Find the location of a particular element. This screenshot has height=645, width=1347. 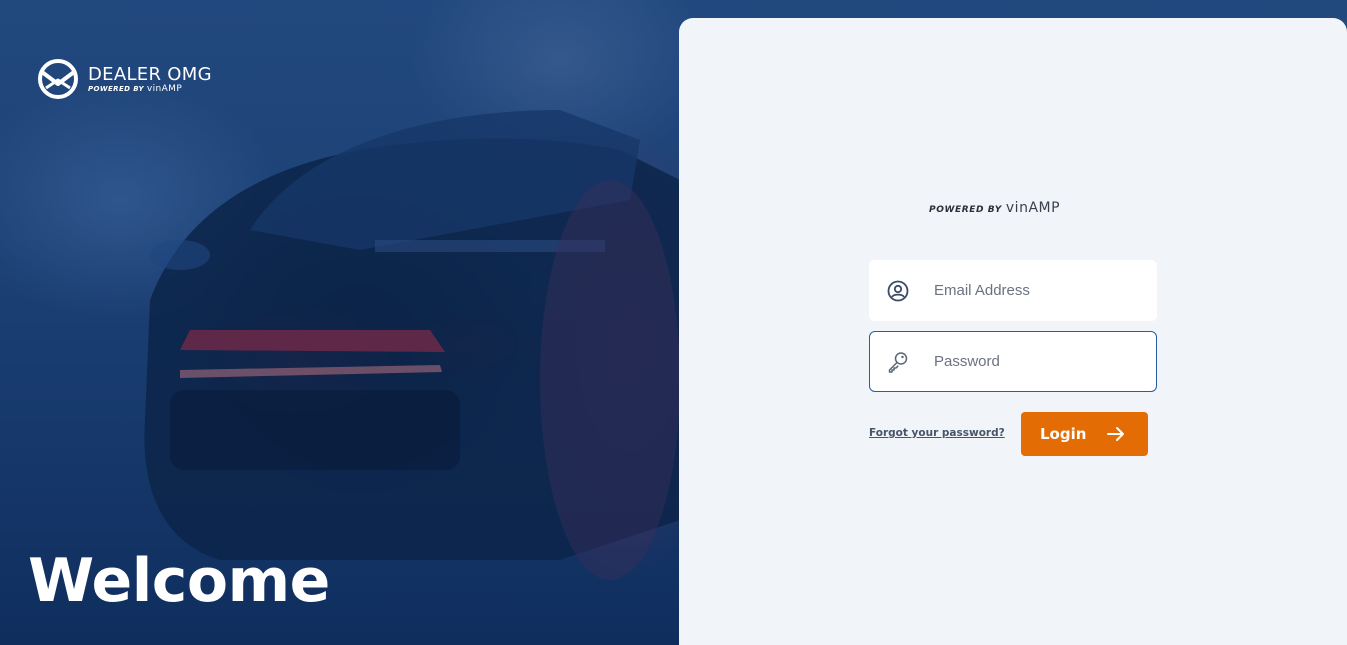

login-button-label: Login is located at coordinates (1063, 434).